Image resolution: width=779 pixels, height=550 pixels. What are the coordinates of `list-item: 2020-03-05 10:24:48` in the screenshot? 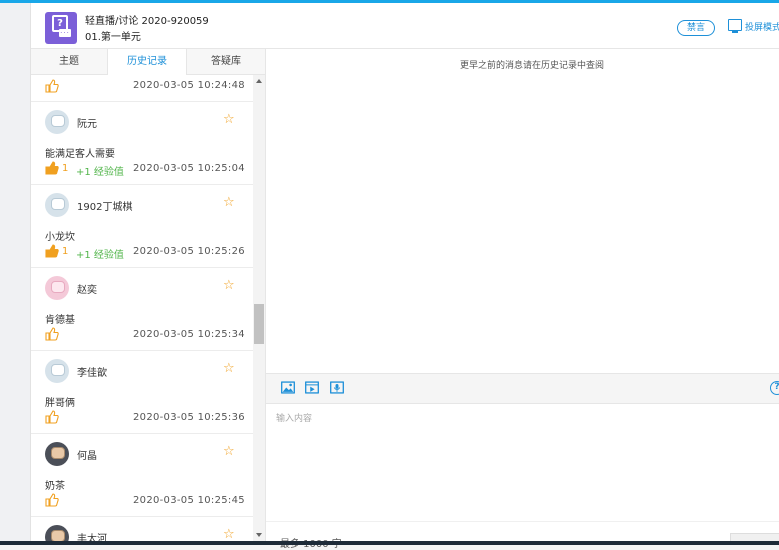 It's located at (142, 88).